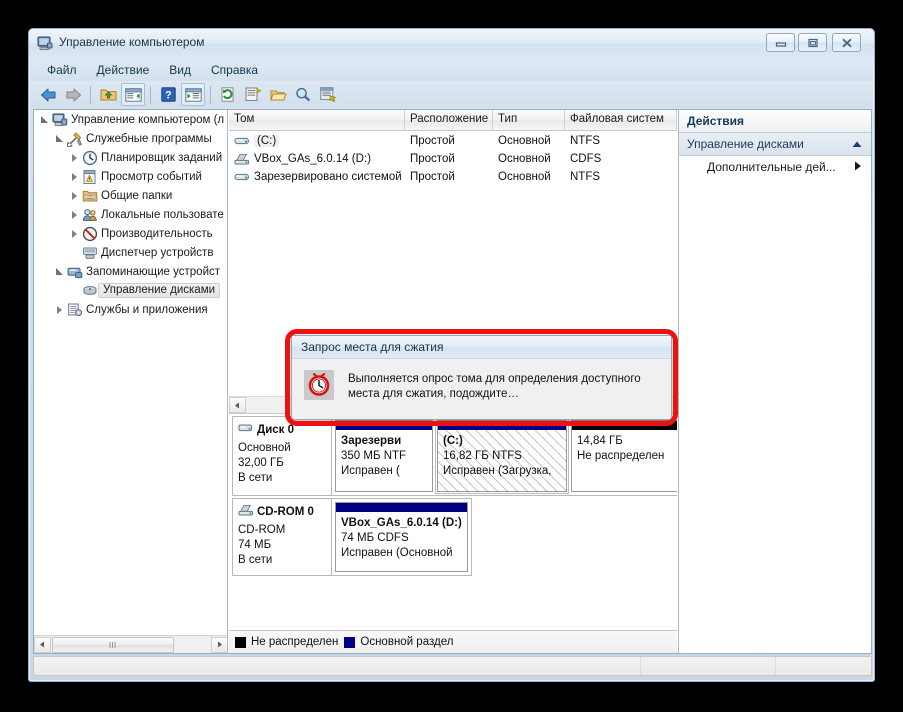 This screenshot has width=903, height=712. I want to click on export-list-icon, so click(328, 94).